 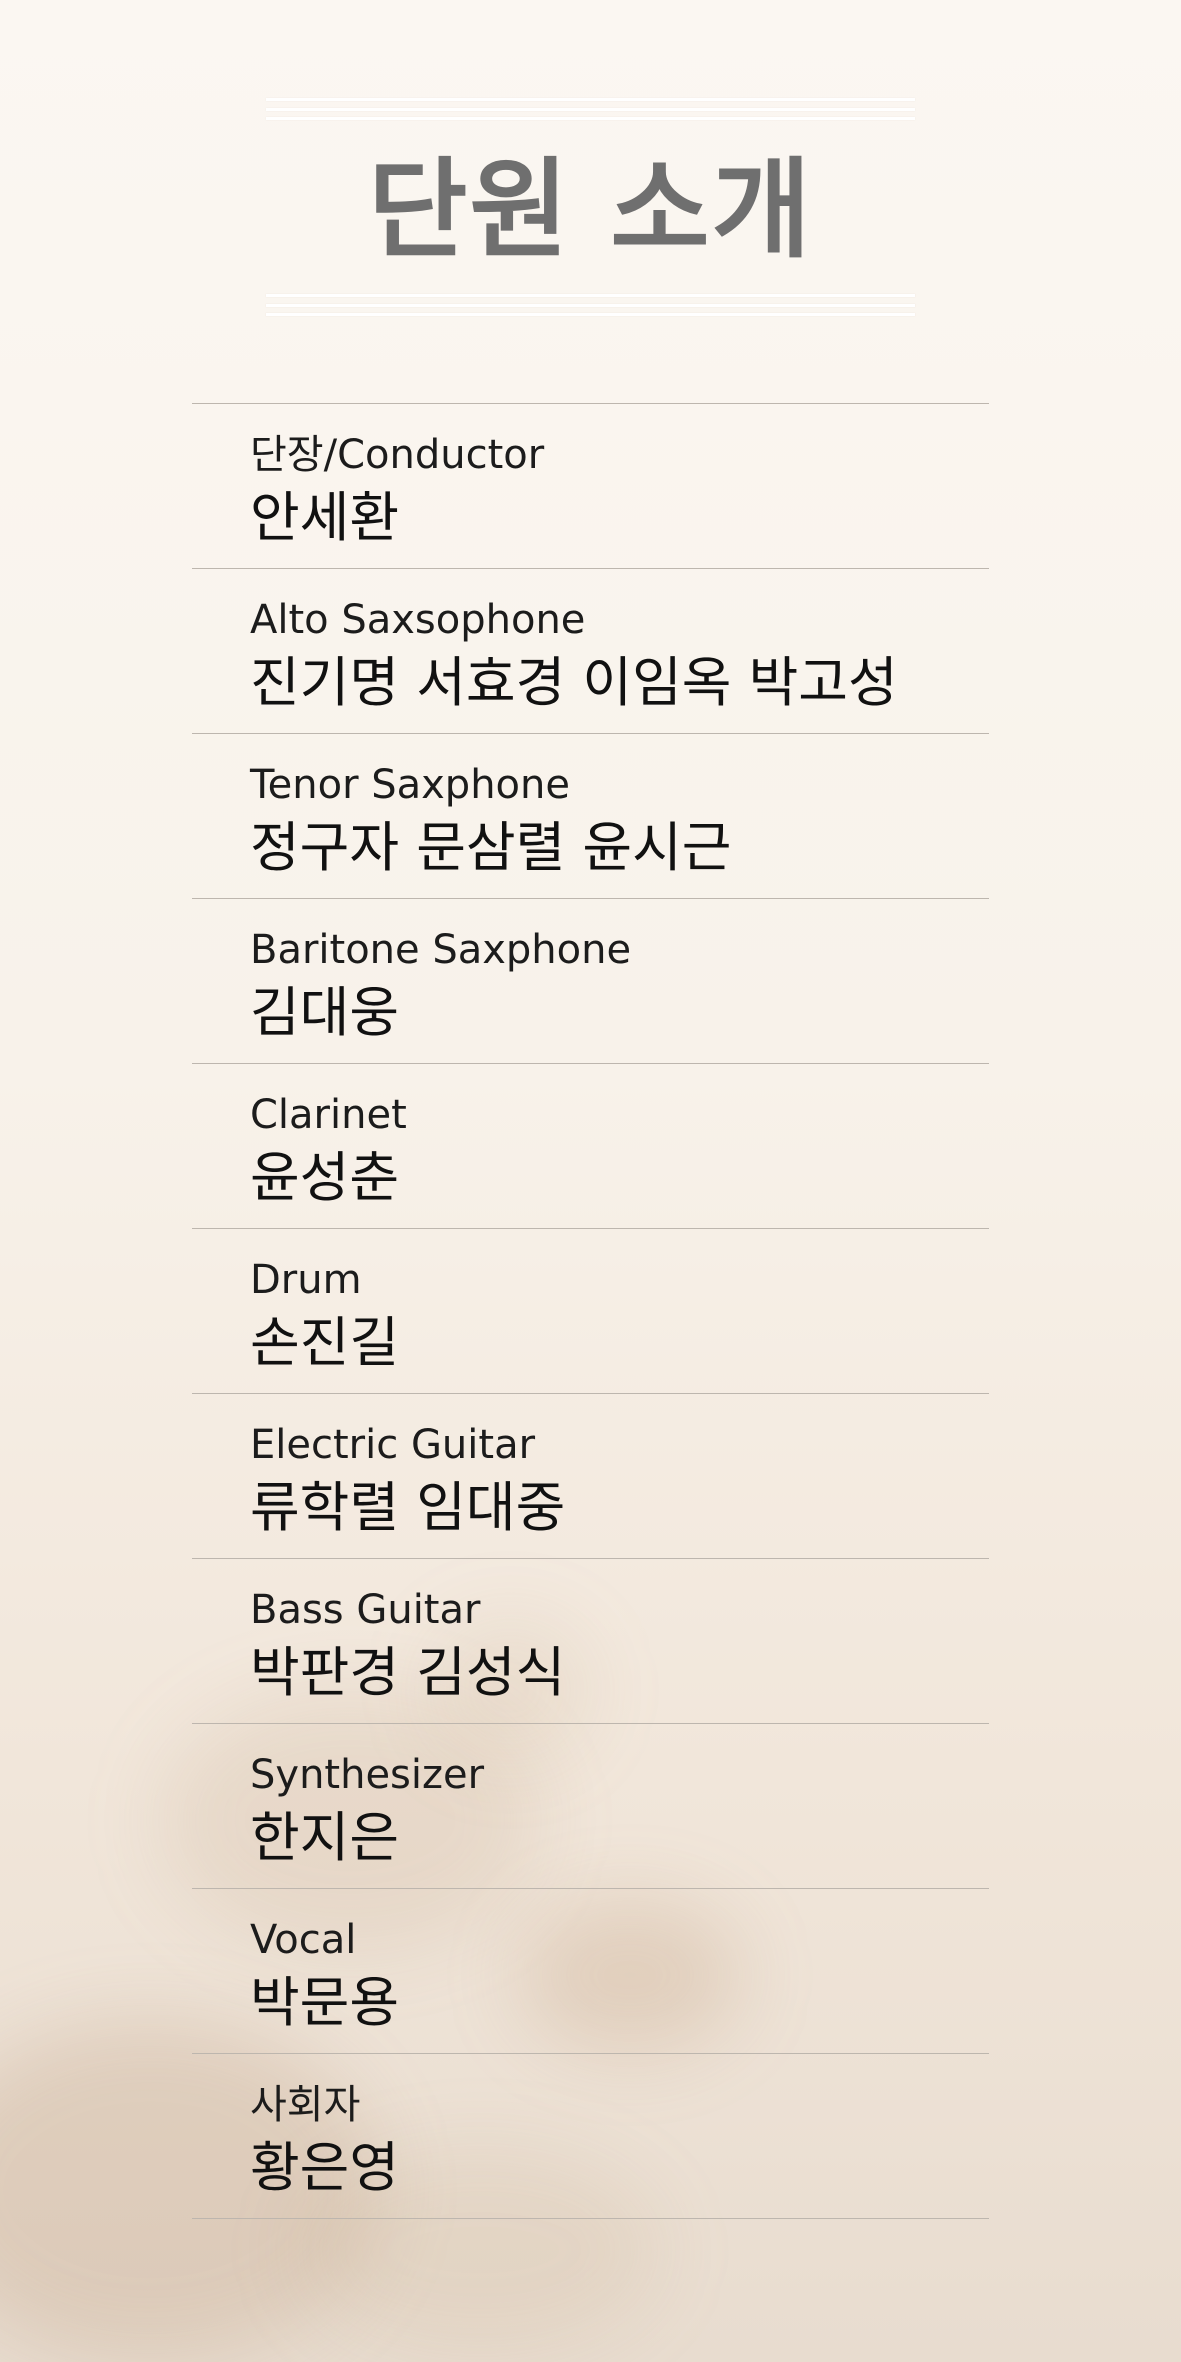 What do you see at coordinates (325, 1177) in the screenshot?
I see `member-names: 윤성춘` at bounding box center [325, 1177].